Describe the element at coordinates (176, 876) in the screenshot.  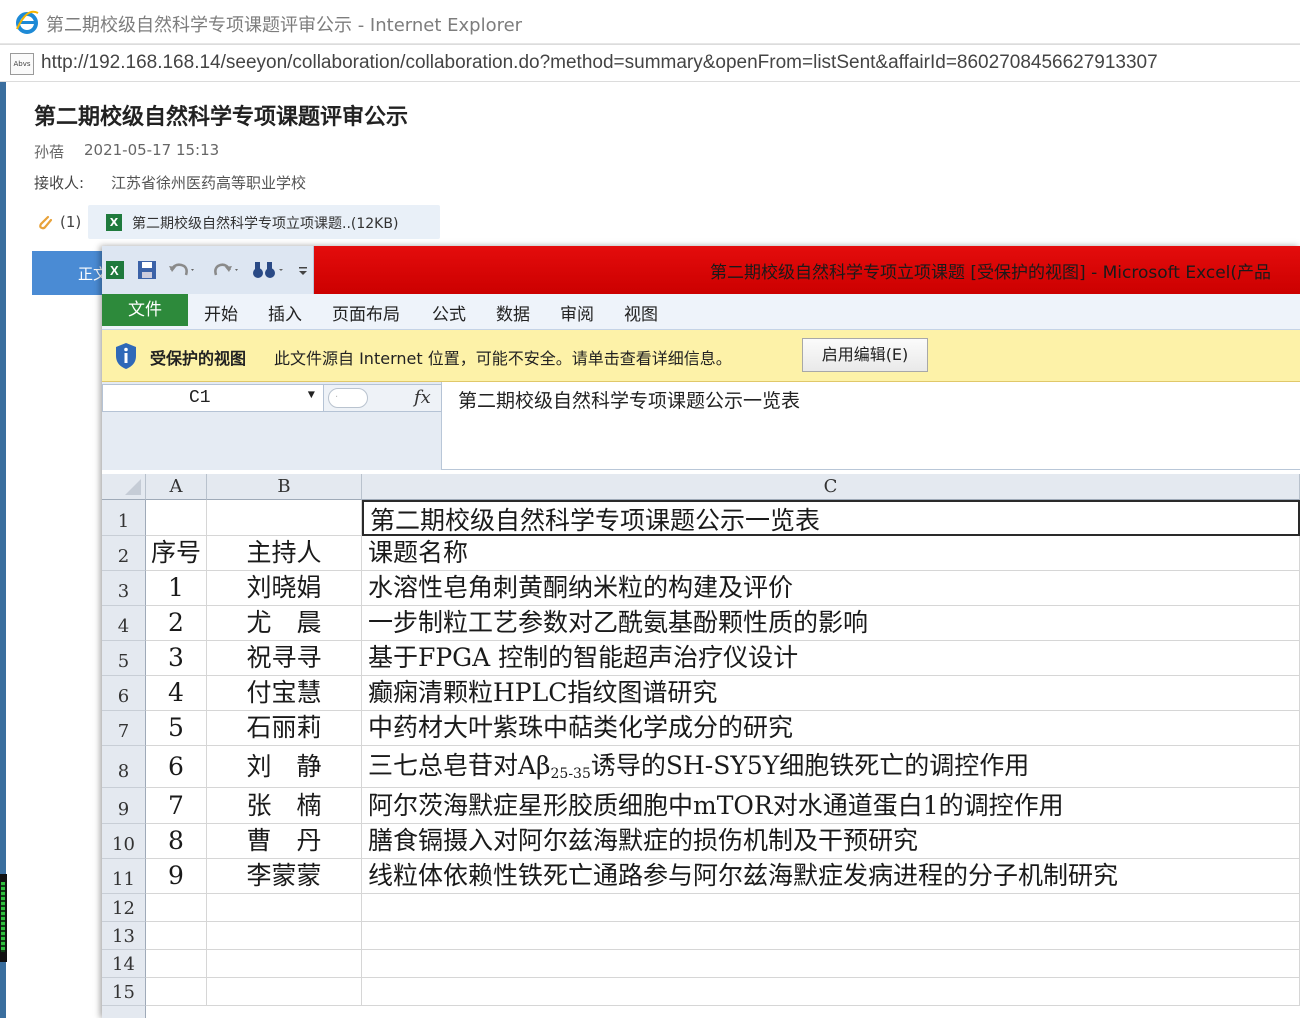
I see `cell-seq: 9` at that location.